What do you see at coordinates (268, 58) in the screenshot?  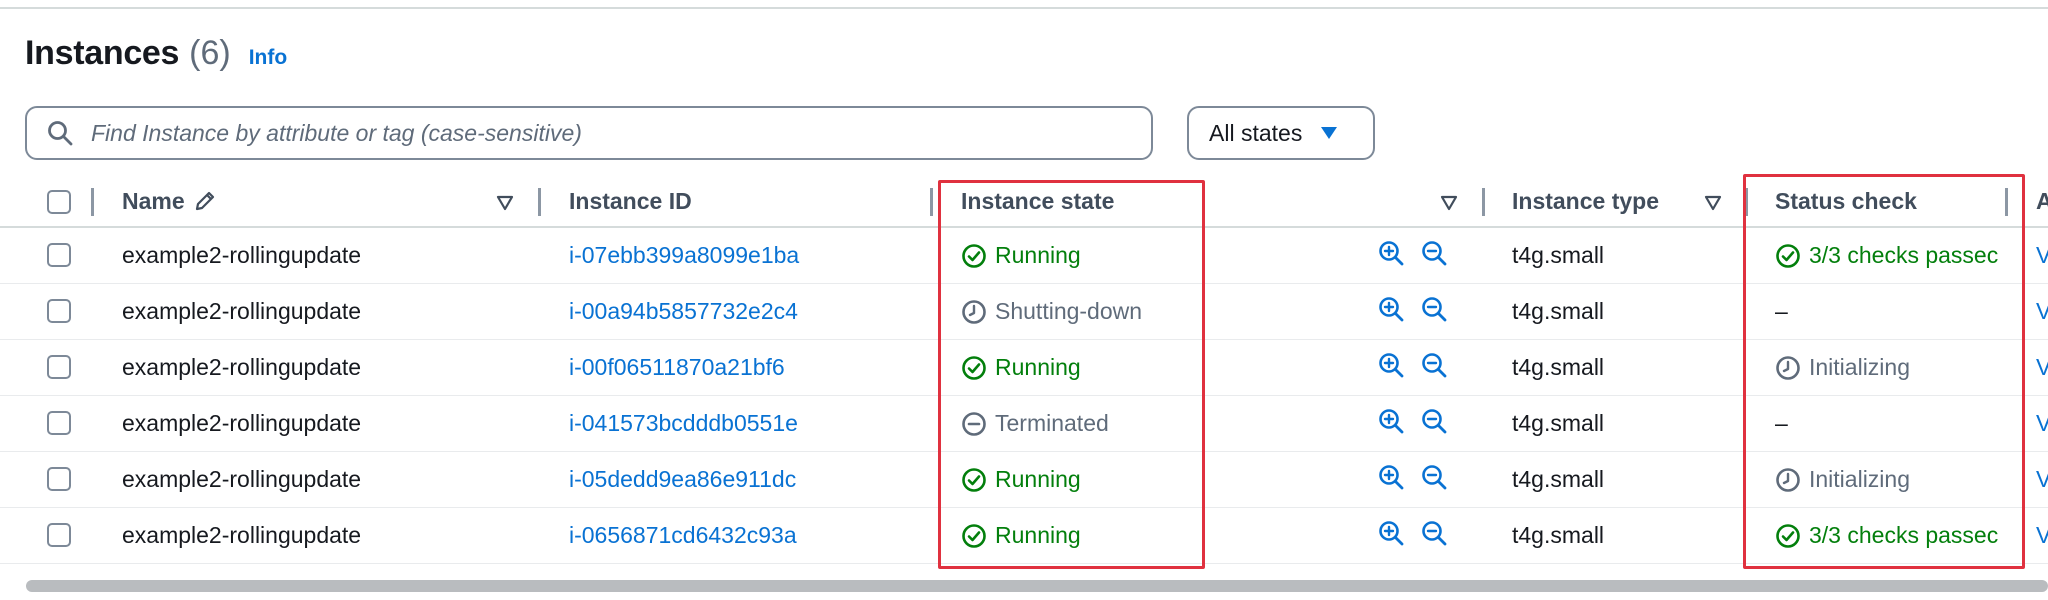 I see `info-link: Info` at bounding box center [268, 58].